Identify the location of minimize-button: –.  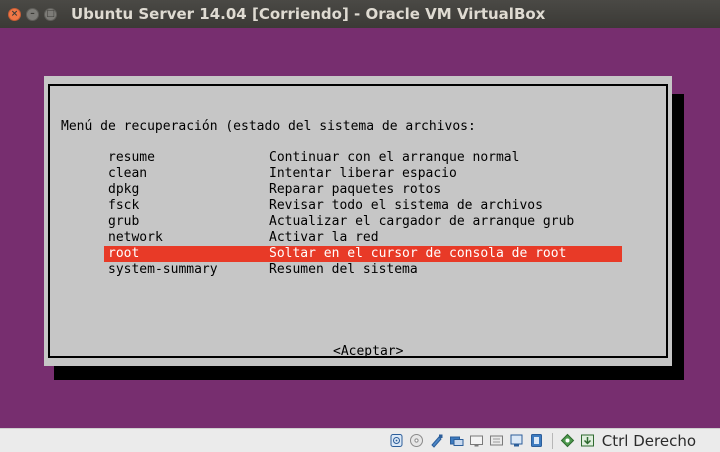
(32, 14).